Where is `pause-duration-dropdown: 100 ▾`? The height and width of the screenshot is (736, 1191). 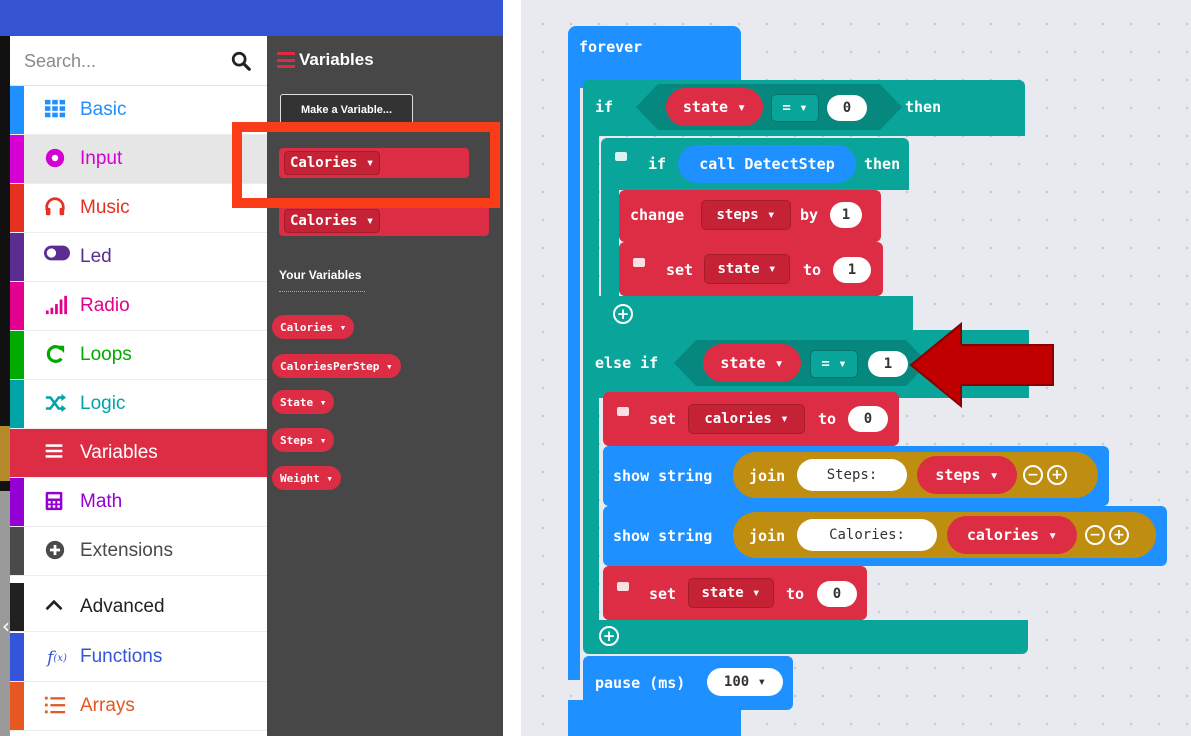 pause-duration-dropdown: 100 ▾ is located at coordinates (745, 682).